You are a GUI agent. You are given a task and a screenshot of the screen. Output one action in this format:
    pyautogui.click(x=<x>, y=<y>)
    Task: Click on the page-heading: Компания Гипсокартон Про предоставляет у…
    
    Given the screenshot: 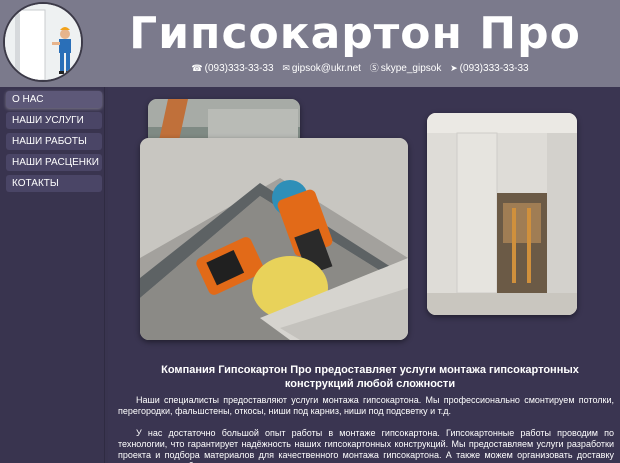 What is the action you would take?
    pyautogui.click(x=370, y=377)
    